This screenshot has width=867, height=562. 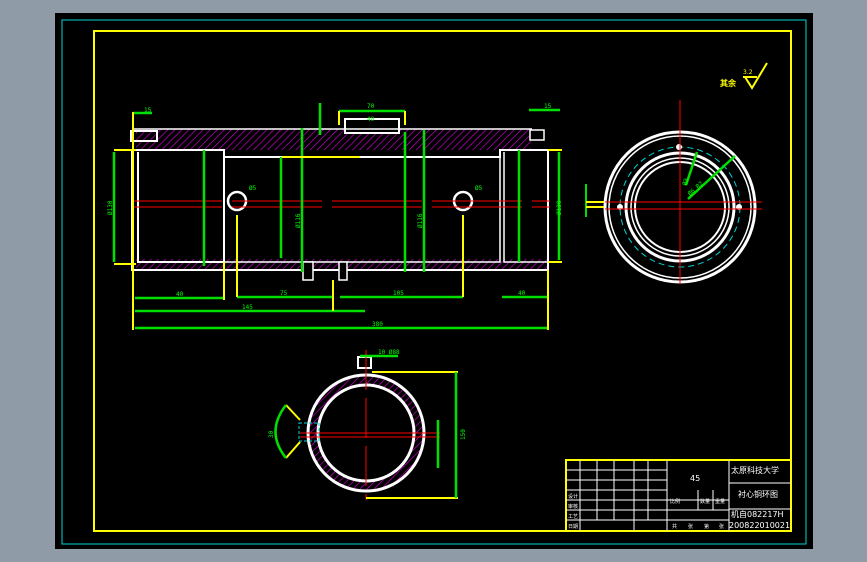 I want to click on dim-section-left: 30, so click(x=271, y=434).